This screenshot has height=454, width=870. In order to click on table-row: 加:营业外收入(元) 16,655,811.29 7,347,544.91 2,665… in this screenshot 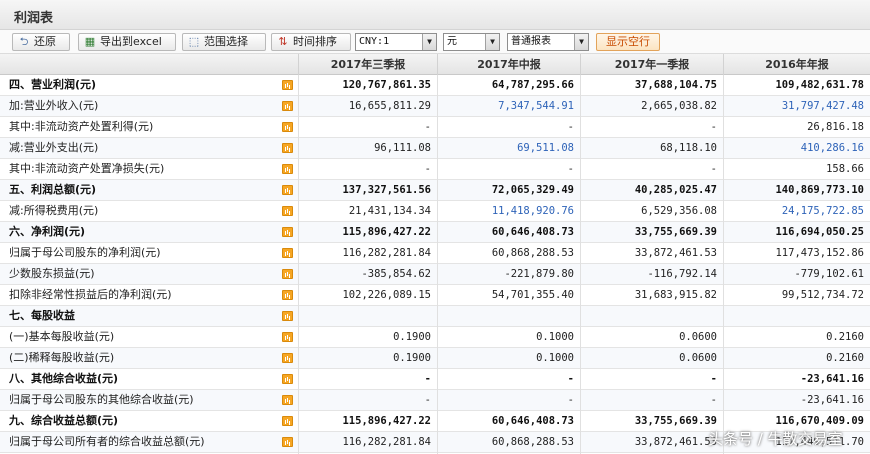, I will do `click(435, 106)`.